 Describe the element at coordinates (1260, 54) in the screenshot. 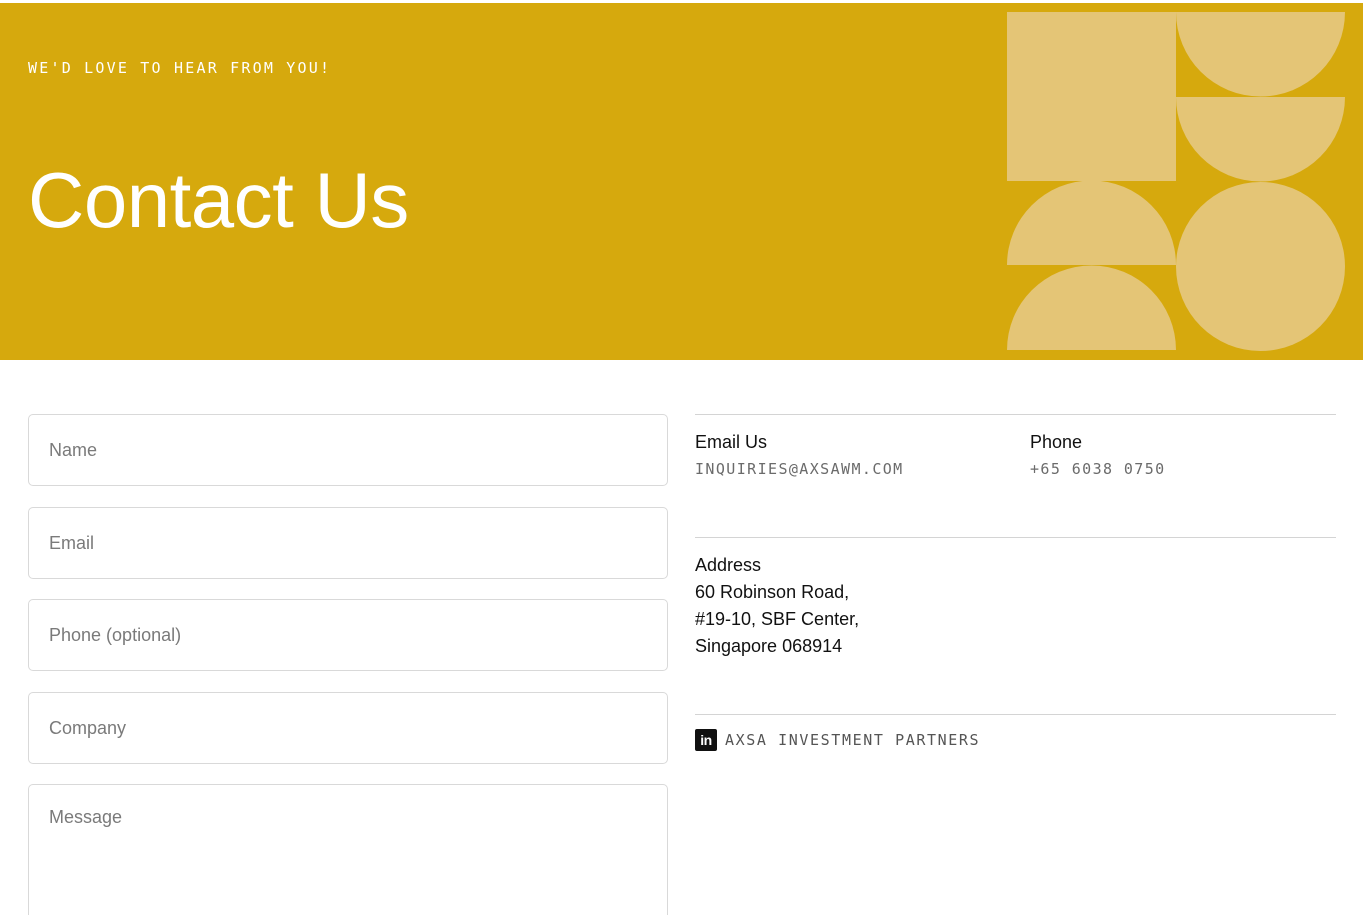

I see `deco-half-circle-top` at that location.